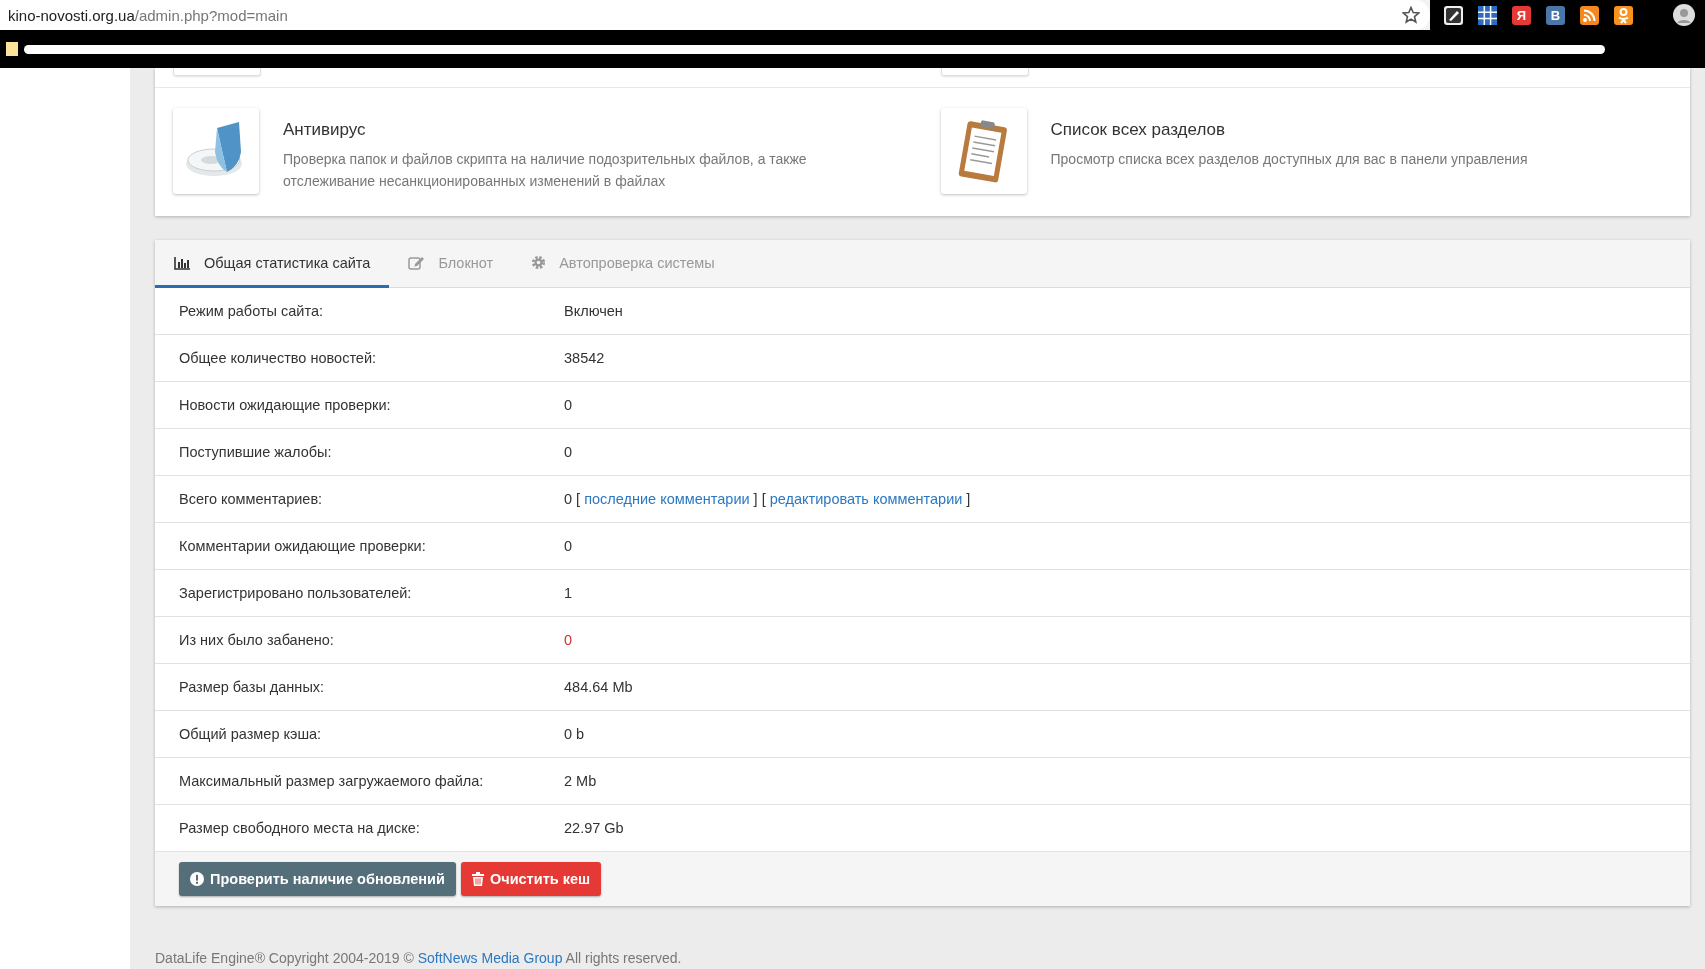  What do you see at coordinates (1487, 15) in the screenshot?
I see `grid-icon` at bounding box center [1487, 15].